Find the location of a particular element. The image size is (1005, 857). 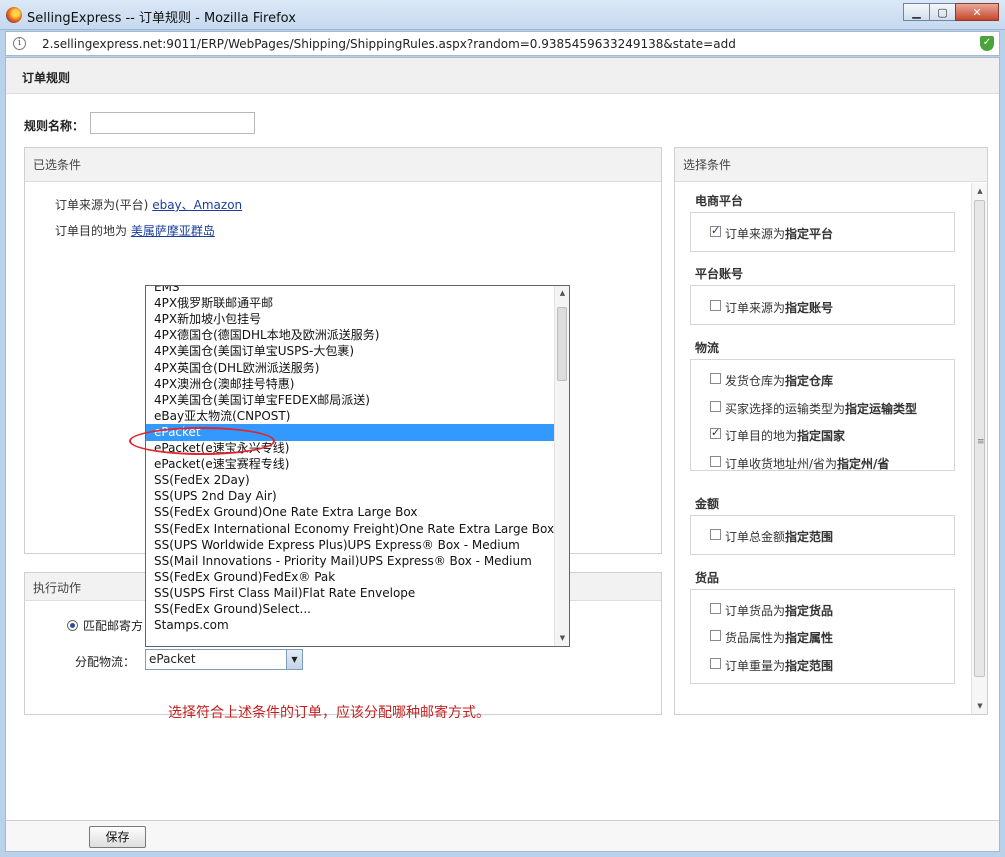

condition-option: 订单目的地为指定国家 is located at coordinates (778, 435).